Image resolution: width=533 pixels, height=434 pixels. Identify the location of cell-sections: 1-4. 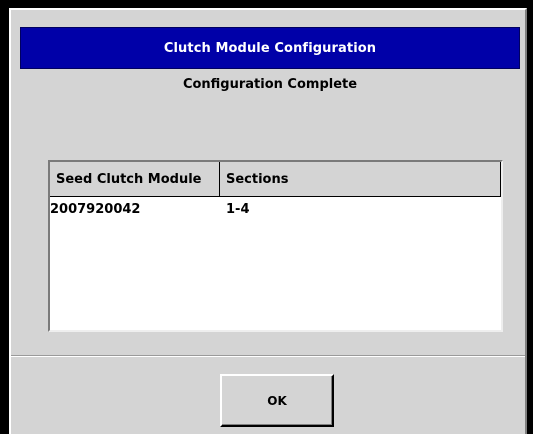
(238, 209).